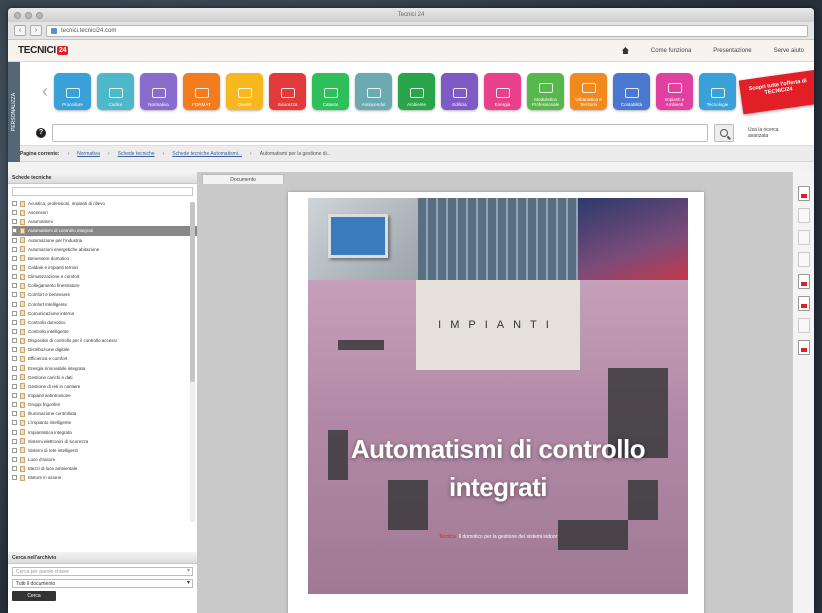 The width and height of the screenshot is (822, 613). Describe the element at coordinates (43, 50) in the screenshot. I see `site-logo: TECNICI 24` at that location.